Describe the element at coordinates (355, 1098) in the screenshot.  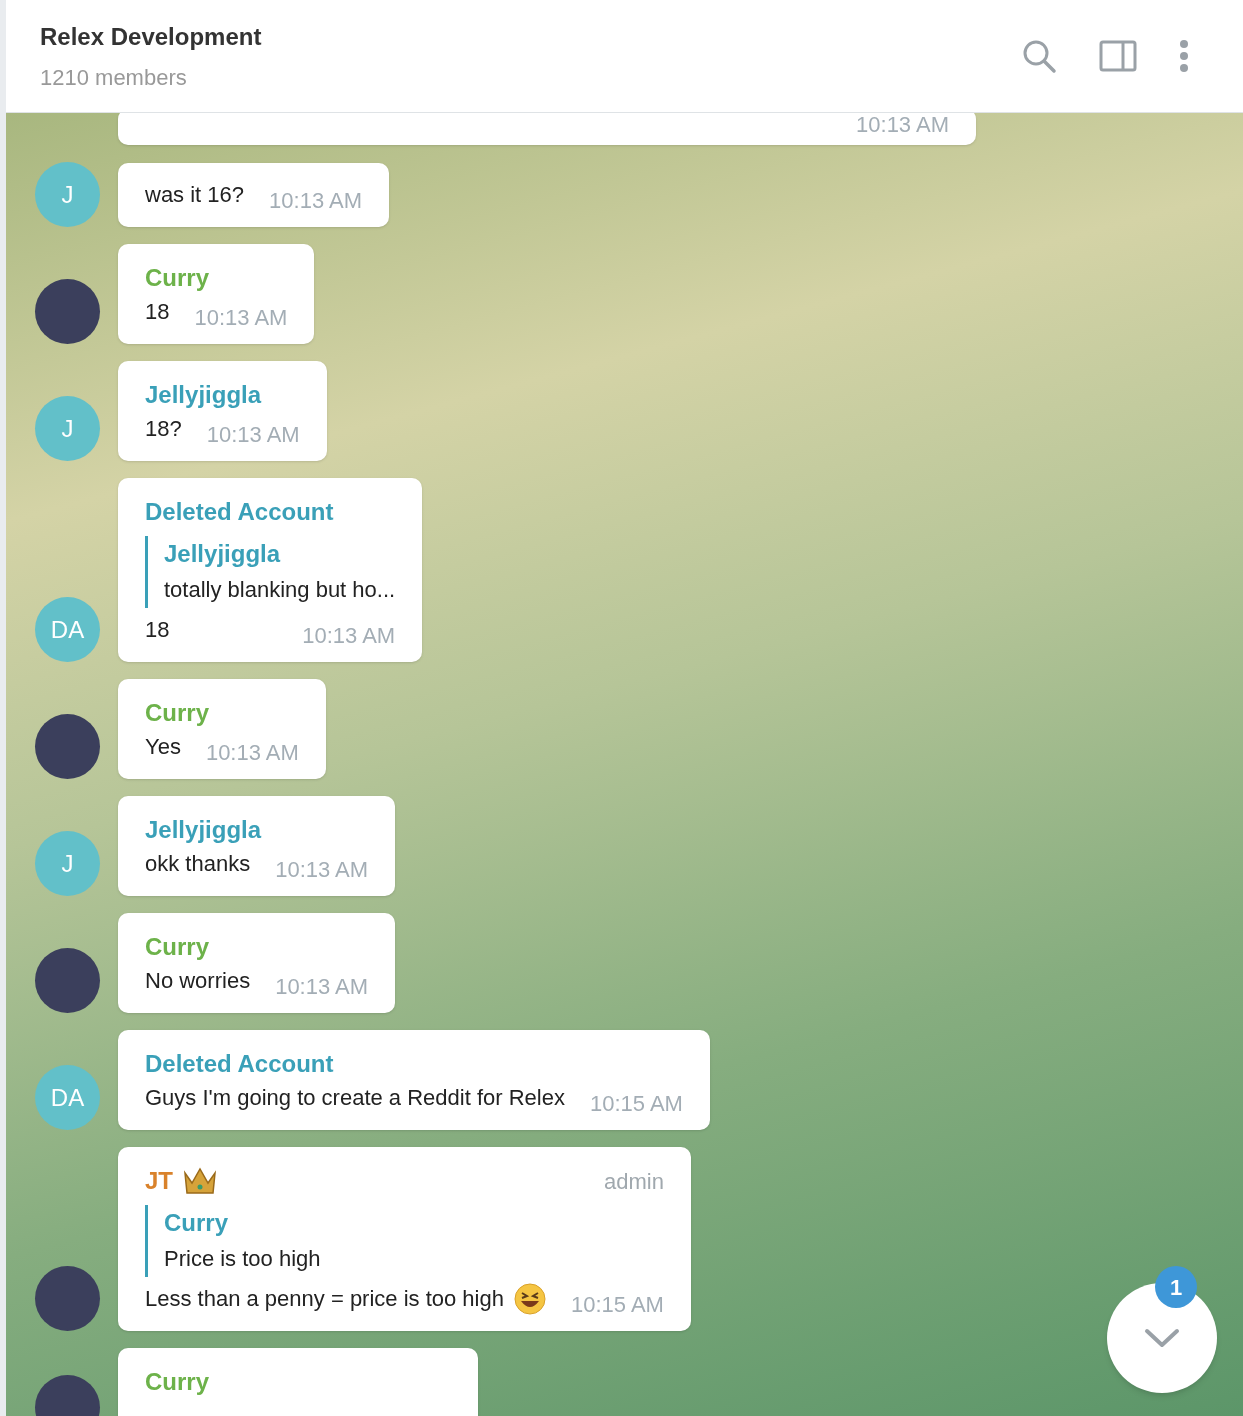
I see `message-text: Guys I'm going to create a Reddit for Relex` at that location.